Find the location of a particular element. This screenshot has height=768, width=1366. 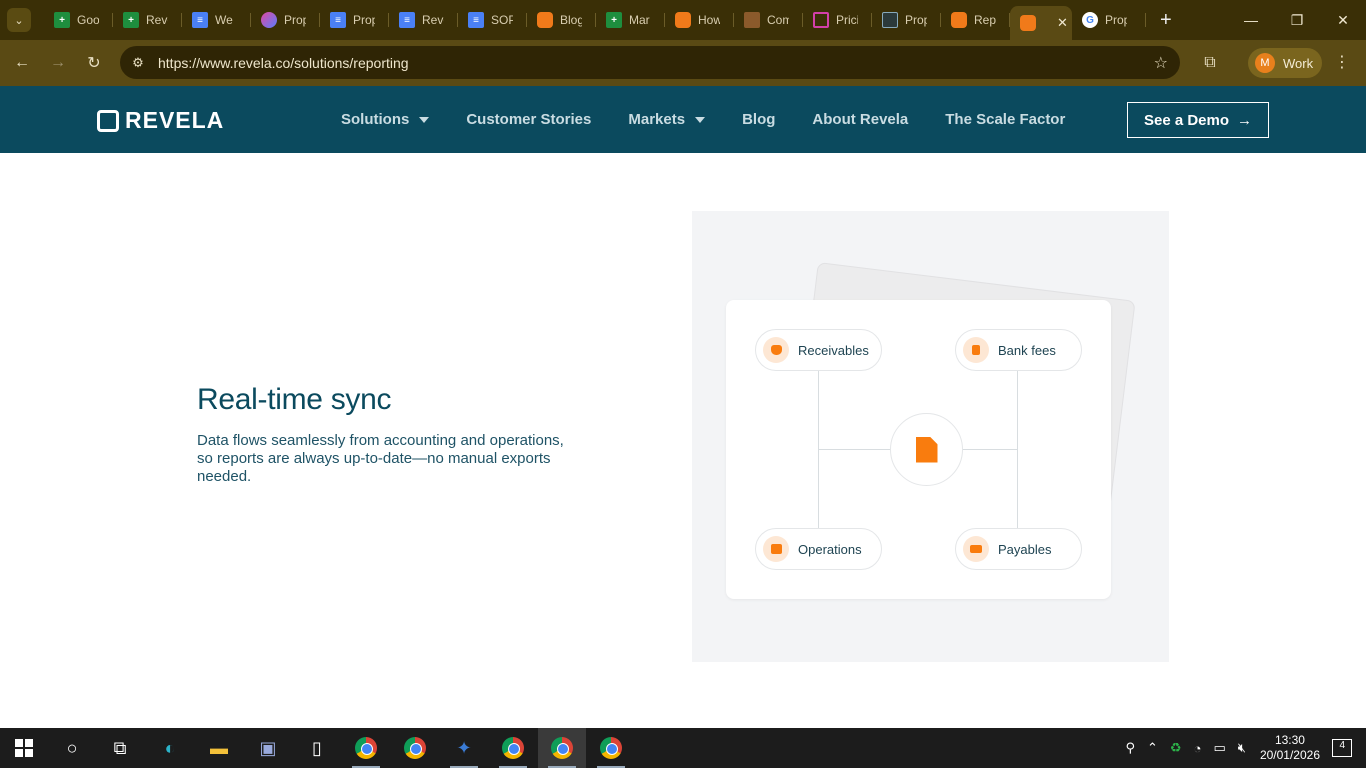

node-label: Operations is located at coordinates (830, 549).